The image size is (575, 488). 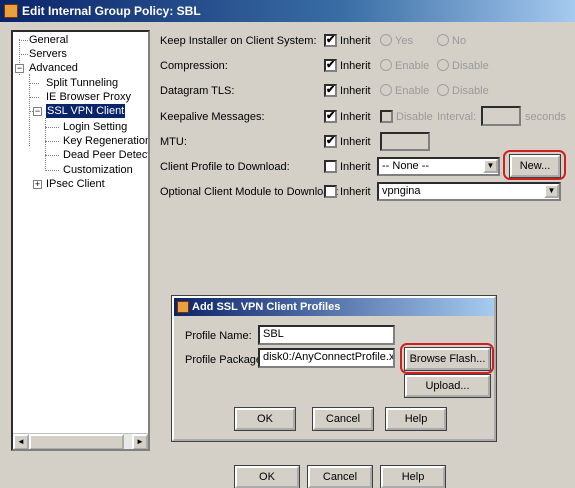 I want to click on tree-item-dead-peer-detection: Dead Peer Detecti, so click(x=105, y=155).